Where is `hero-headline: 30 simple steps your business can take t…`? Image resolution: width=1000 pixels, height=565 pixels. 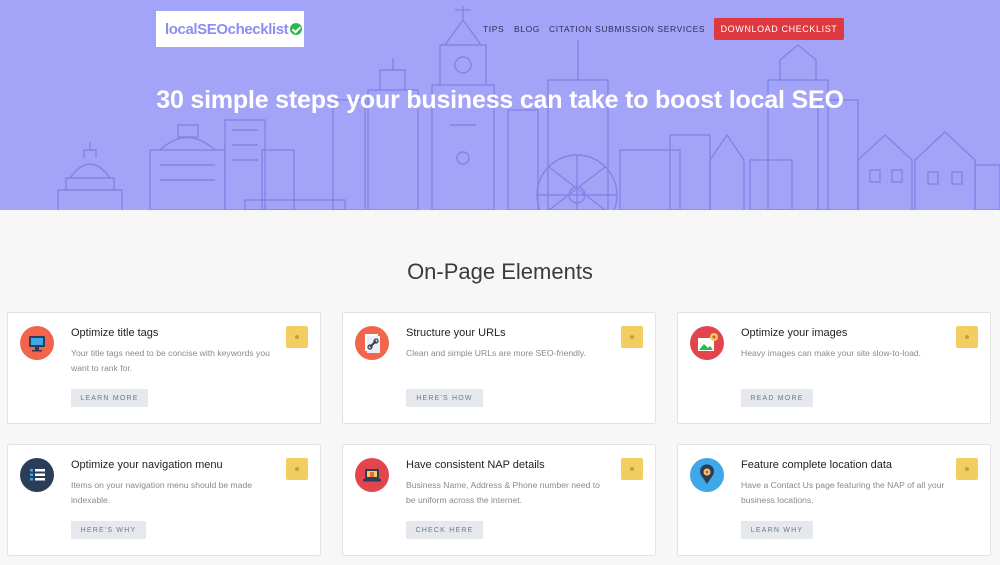 hero-headline: 30 simple steps your business can take t… is located at coordinates (500, 100).